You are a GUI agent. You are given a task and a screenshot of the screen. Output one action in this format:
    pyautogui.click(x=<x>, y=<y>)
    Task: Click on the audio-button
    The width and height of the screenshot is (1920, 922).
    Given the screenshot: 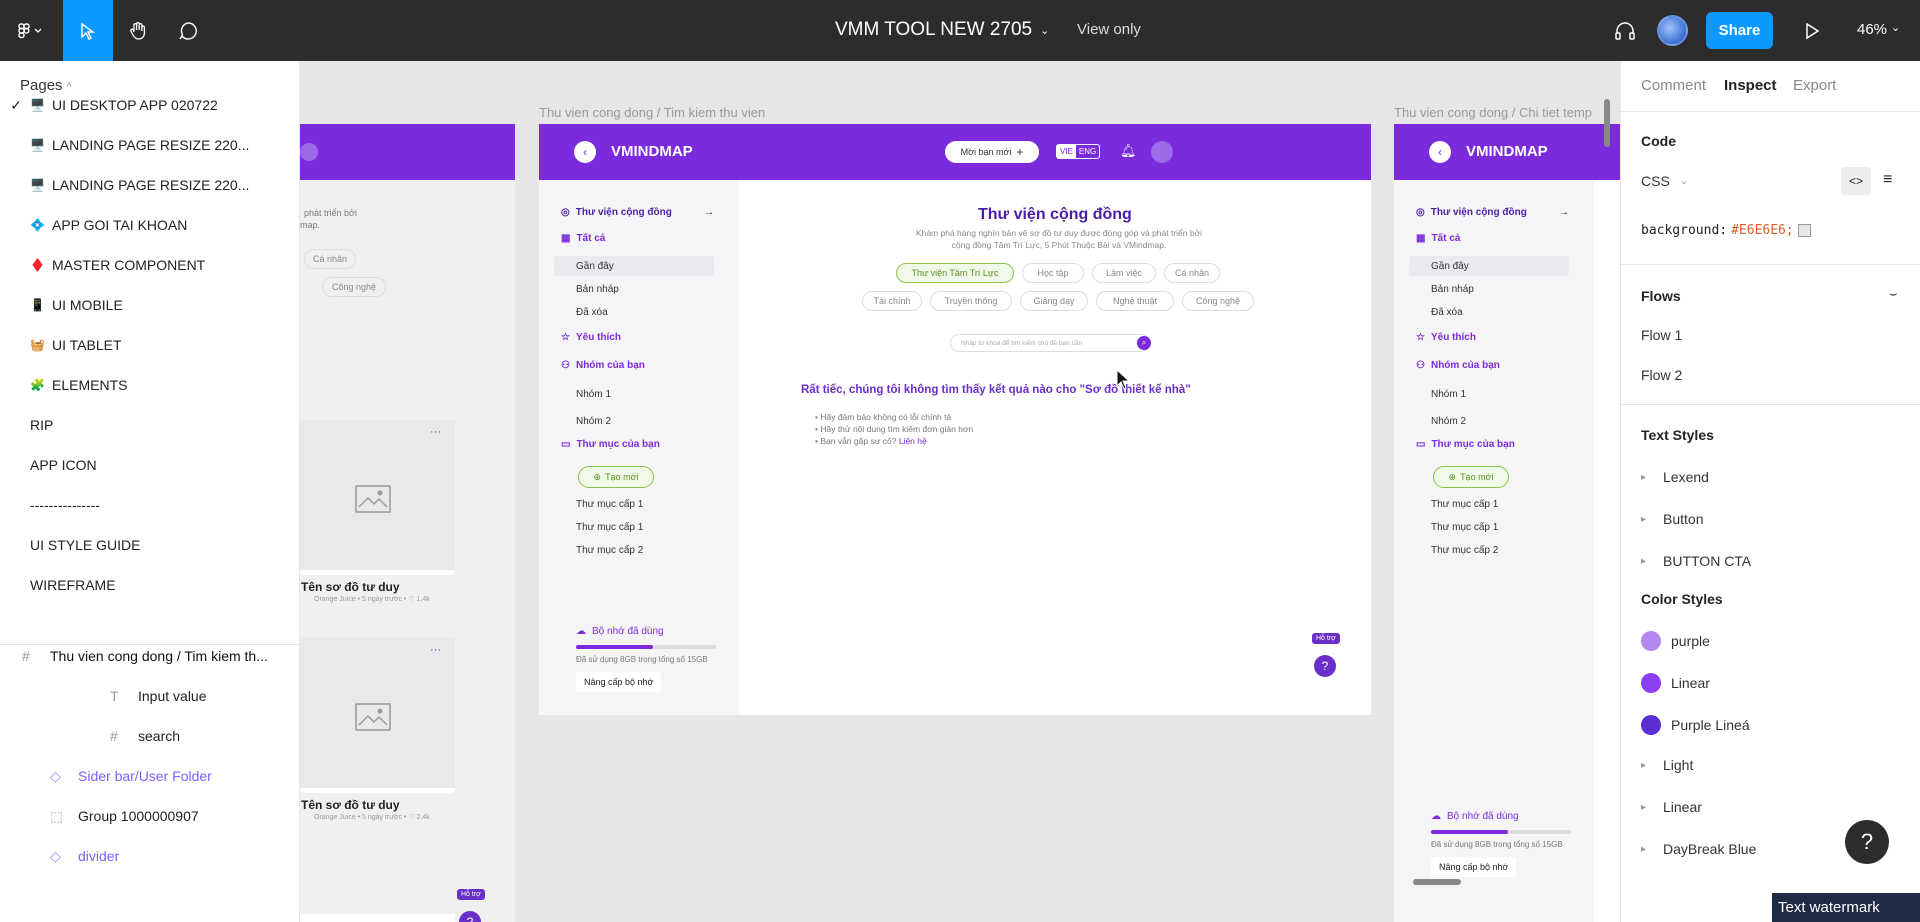 What is the action you would take?
    pyautogui.click(x=1625, y=30)
    